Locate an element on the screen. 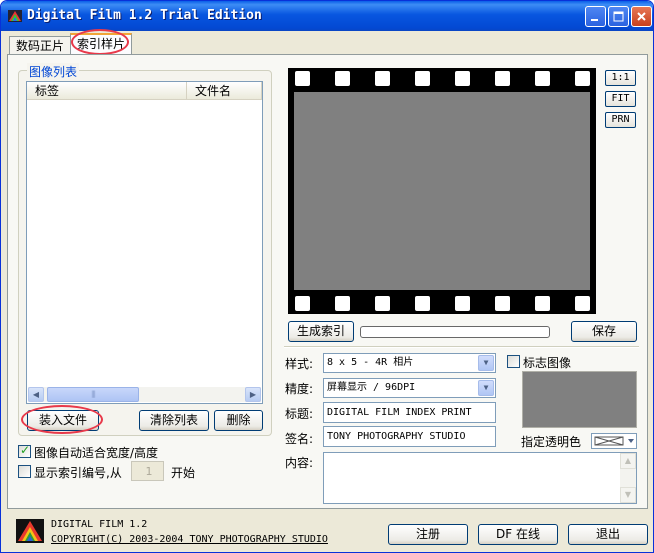 The height and width of the screenshot is (553, 654). auto-fit-label: 图像自动适合宽度/高度 is located at coordinates (96, 453).